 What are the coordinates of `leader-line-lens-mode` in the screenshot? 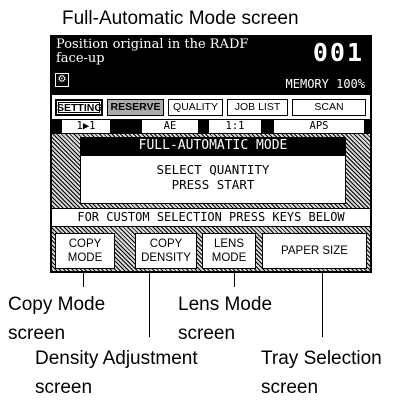 It's located at (234, 280).